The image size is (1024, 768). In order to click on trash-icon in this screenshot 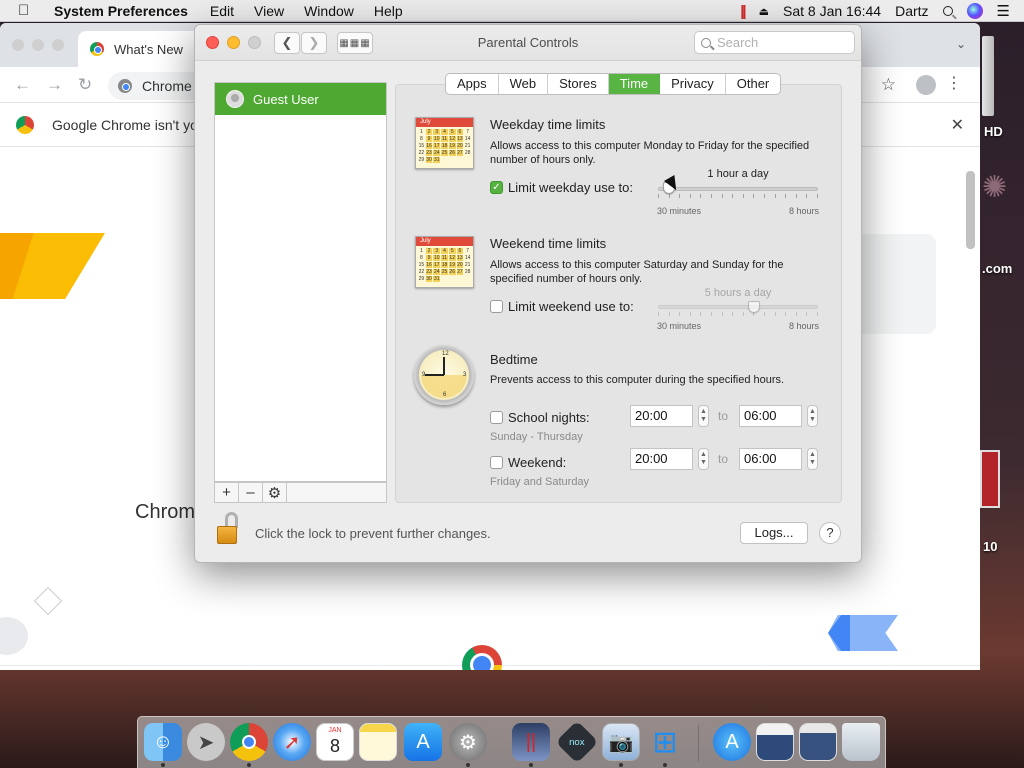, I will do `click(861, 742)`.